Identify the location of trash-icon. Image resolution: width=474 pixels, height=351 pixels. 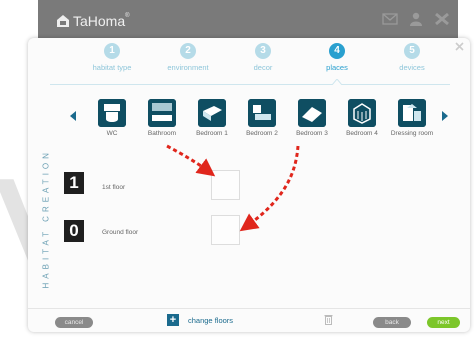
(328, 319).